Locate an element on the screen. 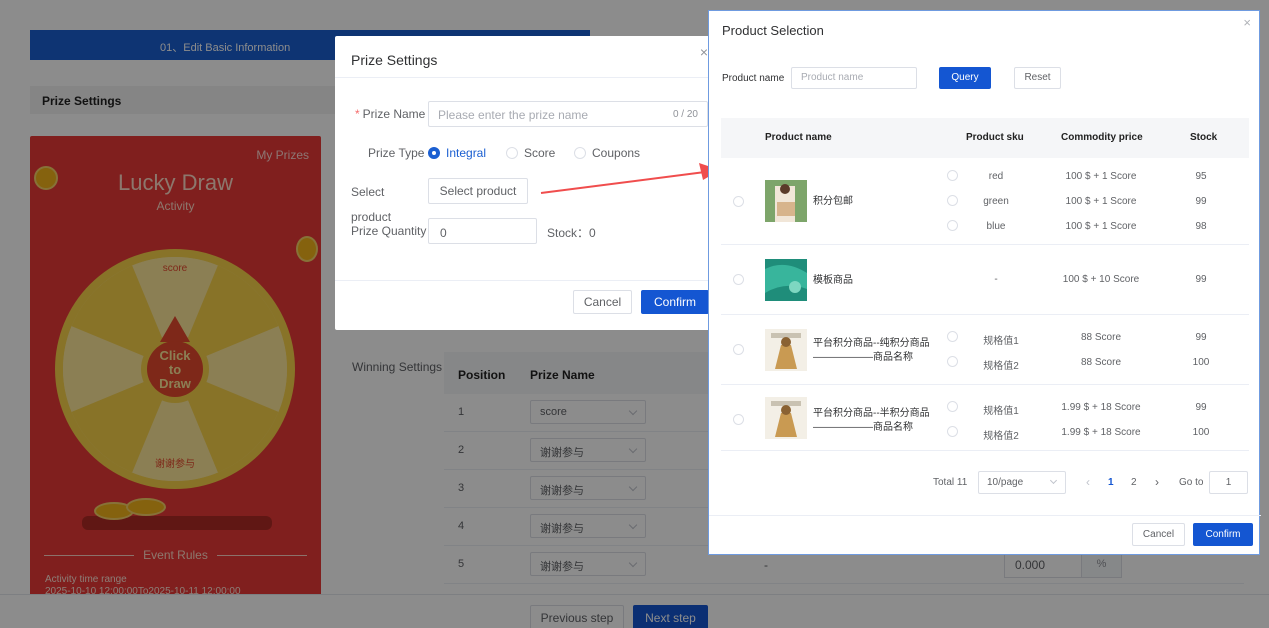  reset-button: Reset is located at coordinates (1037, 78).